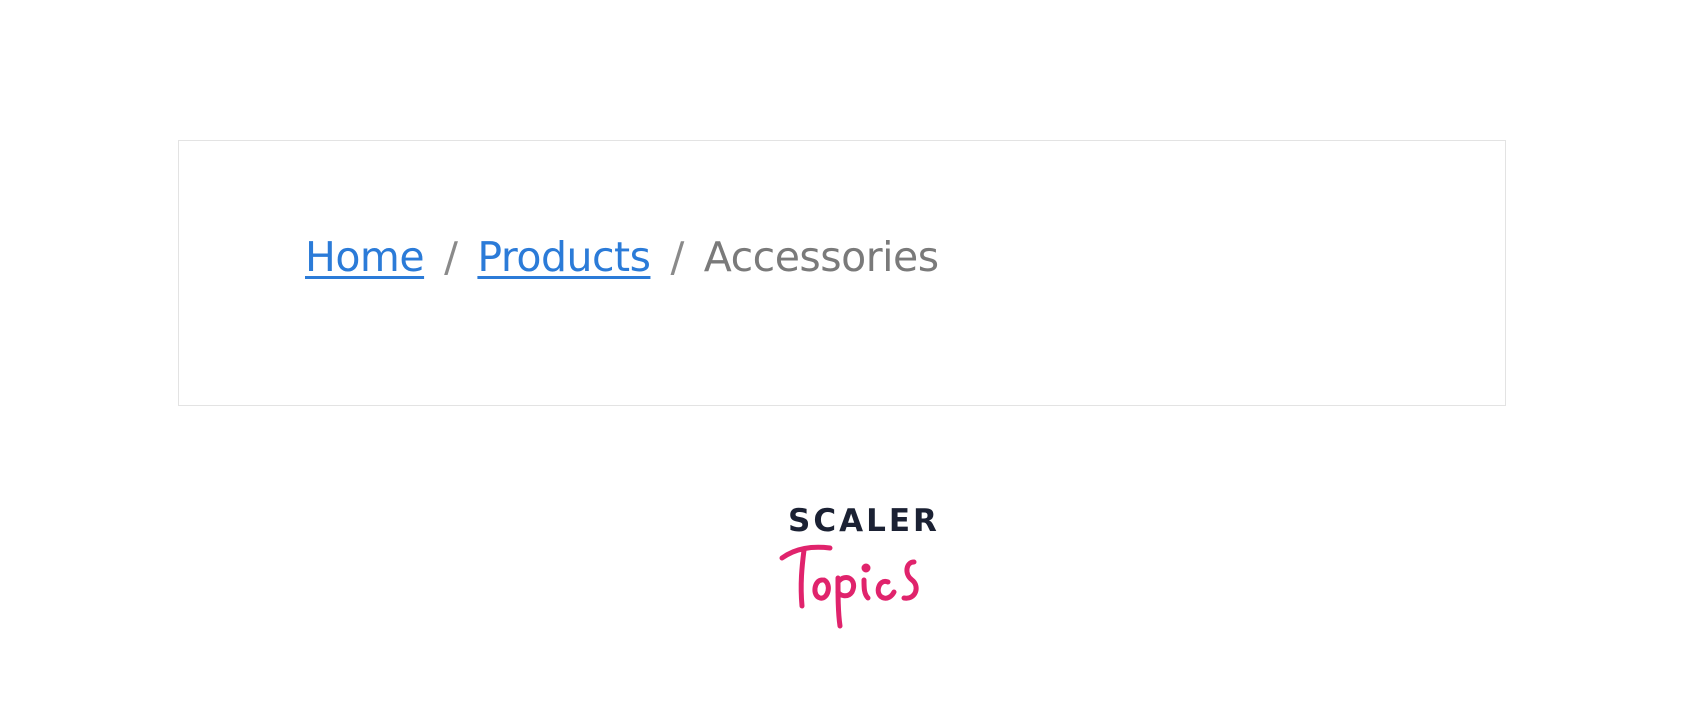 This screenshot has width=1700, height=723. What do you see at coordinates (821, 257) in the screenshot?
I see `breadcrumb-current-page: Accessories` at bounding box center [821, 257].